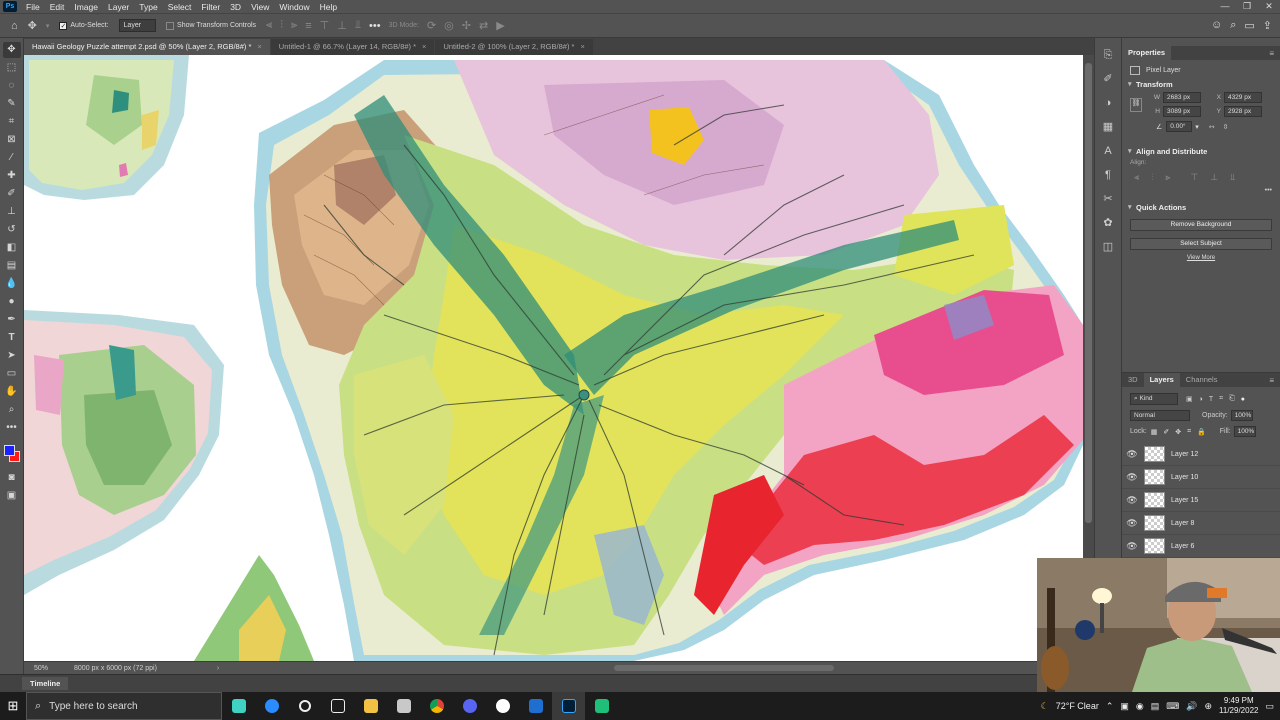  What do you see at coordinates (1201, 454) in the screenshot?
I see `layer-row: 👁 Layer 12` at bounding box center [1201, 454].